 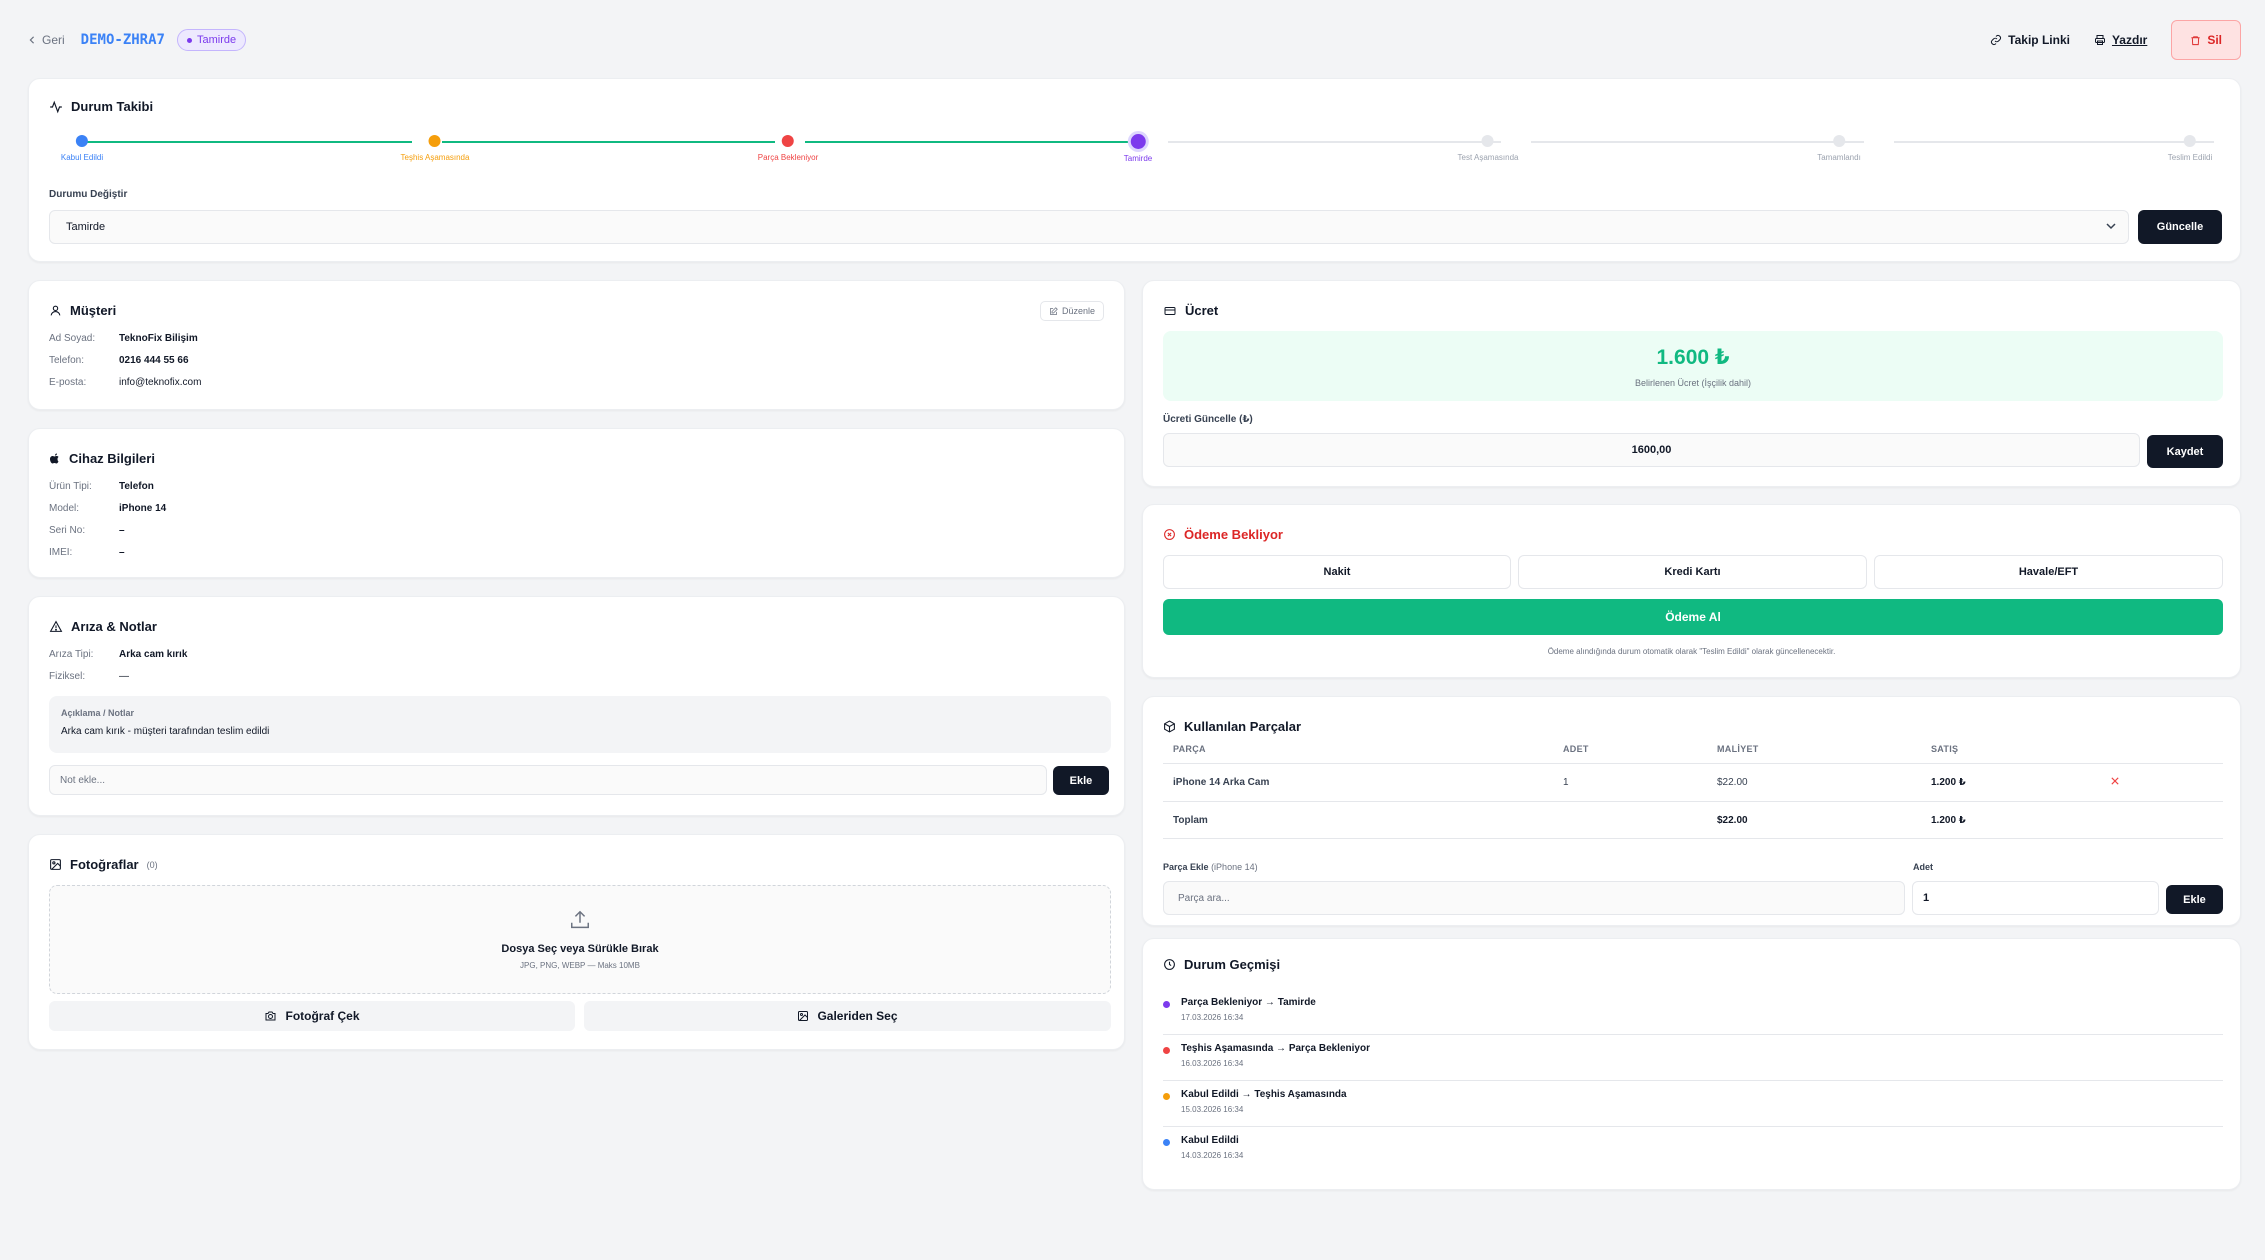 I want to click on step-teslim-edildi: Teslim Edildi, so click(x=2190, y=148).